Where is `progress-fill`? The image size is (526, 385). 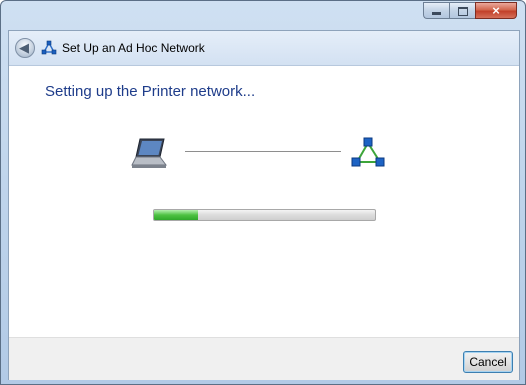
progress-fill is located at coordinates (176, 215).